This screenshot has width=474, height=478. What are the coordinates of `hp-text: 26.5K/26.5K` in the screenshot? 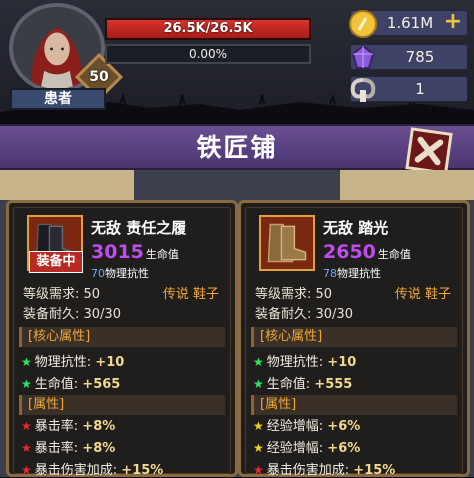 It's located at (208, 28).